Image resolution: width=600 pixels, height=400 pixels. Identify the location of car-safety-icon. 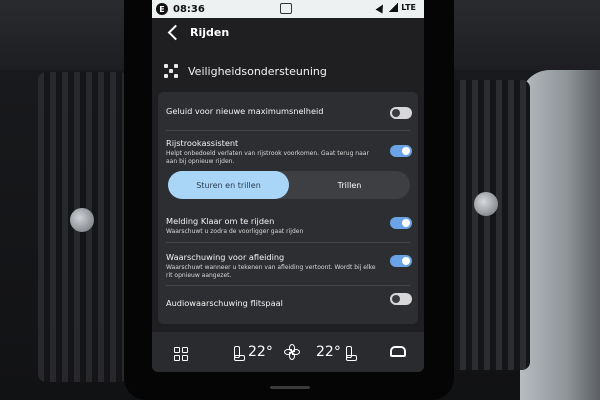
(171, 71).